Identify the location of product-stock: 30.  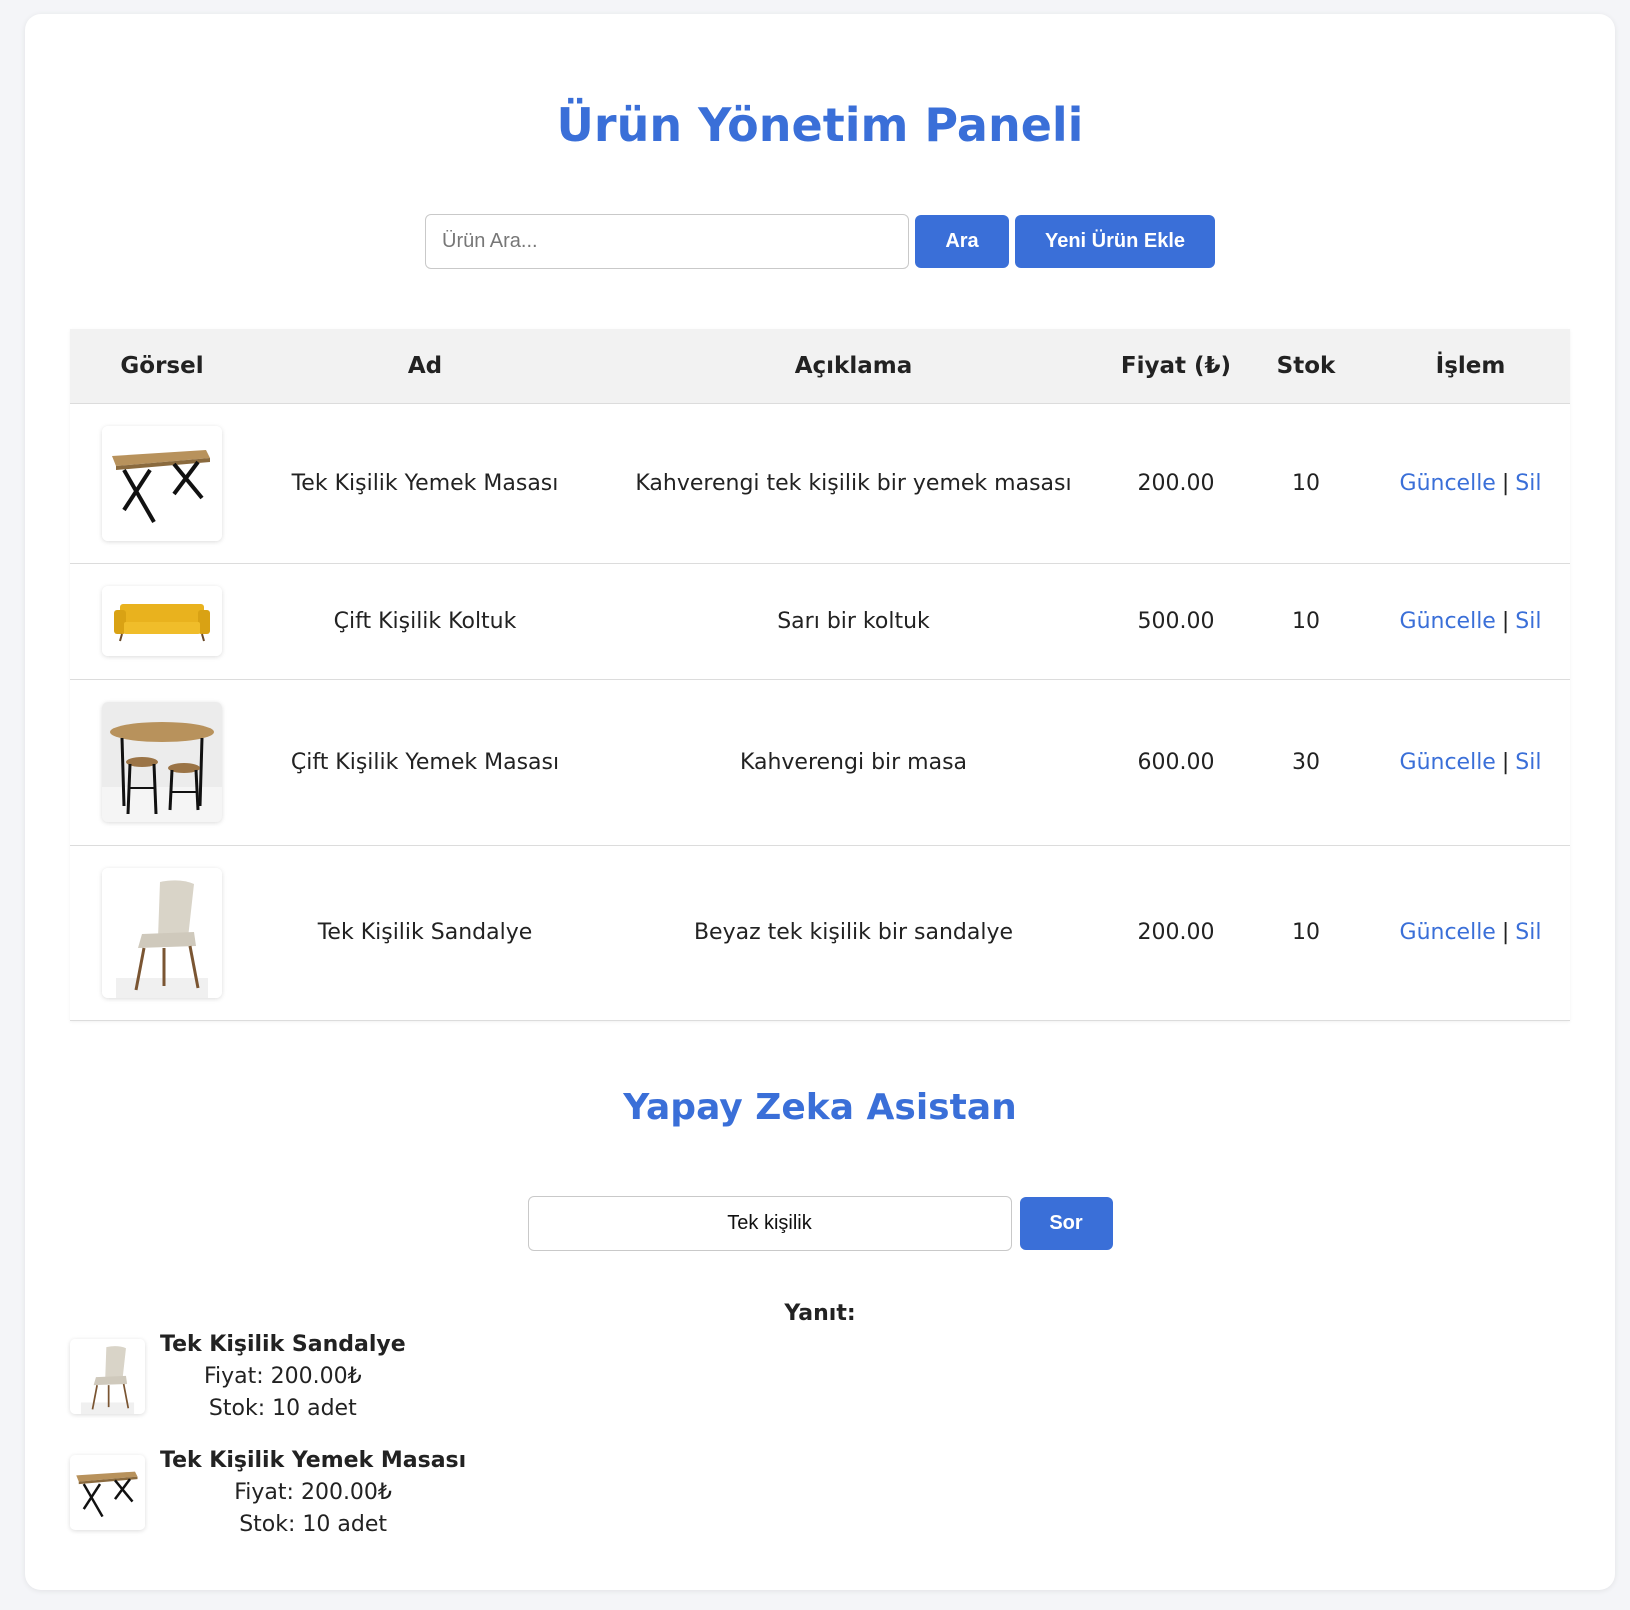
(1306, 761).